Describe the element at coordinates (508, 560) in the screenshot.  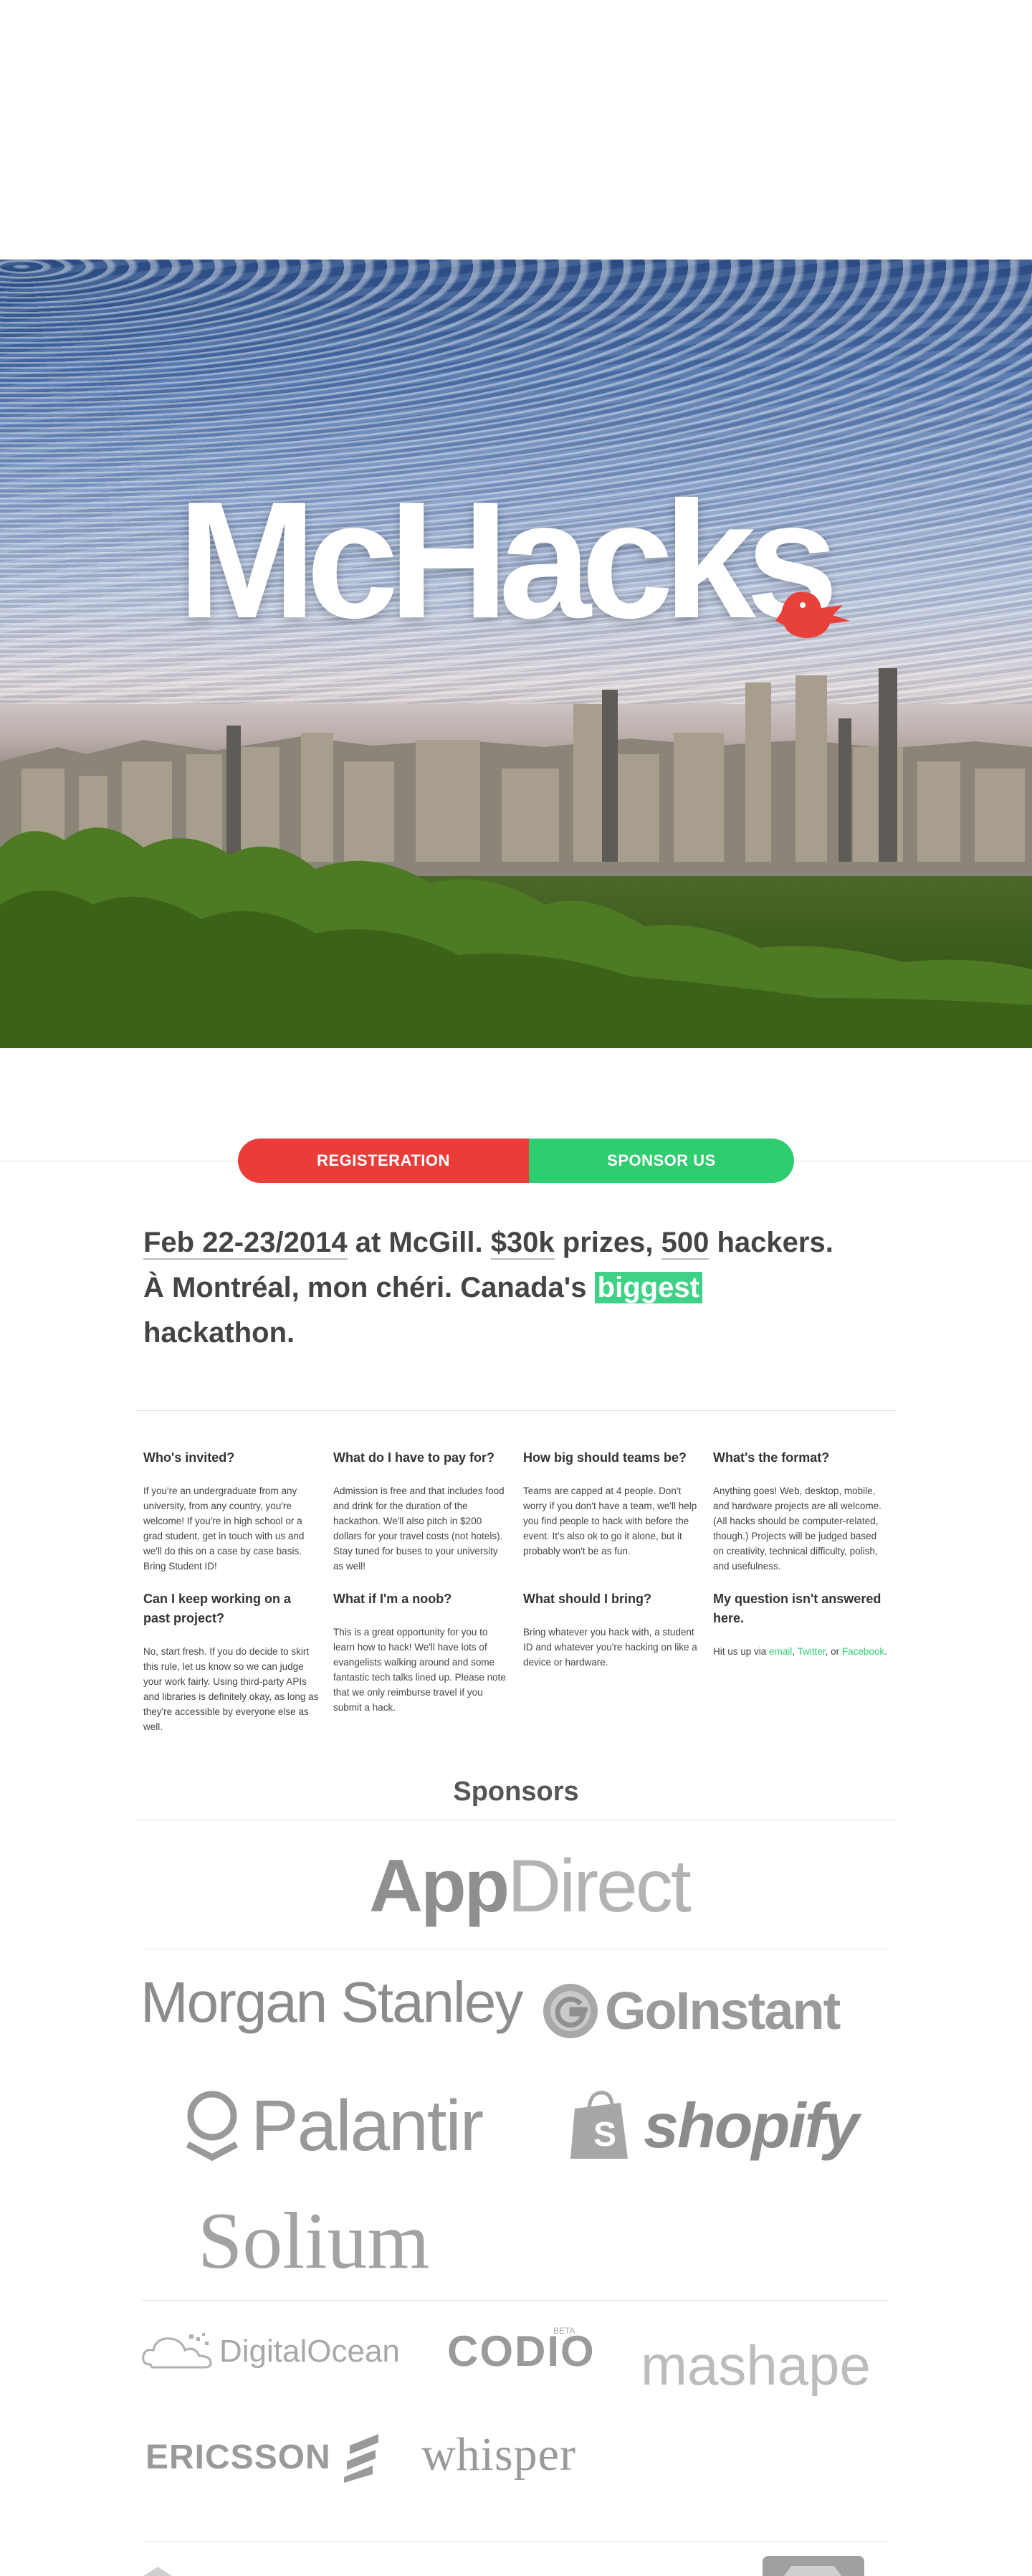
I see `mchacks-logo: McHacks` at that location.